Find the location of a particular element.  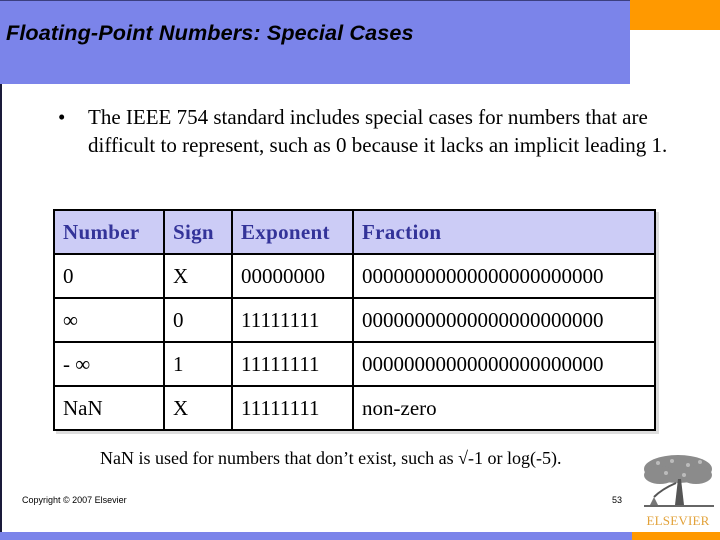

elsevier-tree-icon is located at coordinates (679, 481).